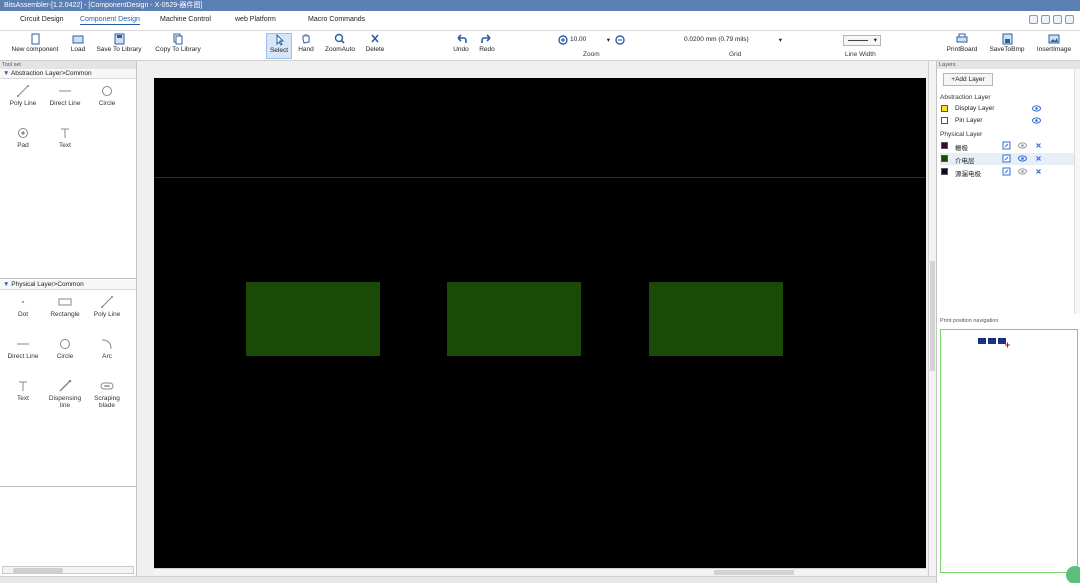 Image resolution: width=1080 pixels, height=583 pixels. What do you see at coordinates (962, 43) in the screenshot?
I see `print-board-button: PrintBoard` at bounding box center [962, 43].